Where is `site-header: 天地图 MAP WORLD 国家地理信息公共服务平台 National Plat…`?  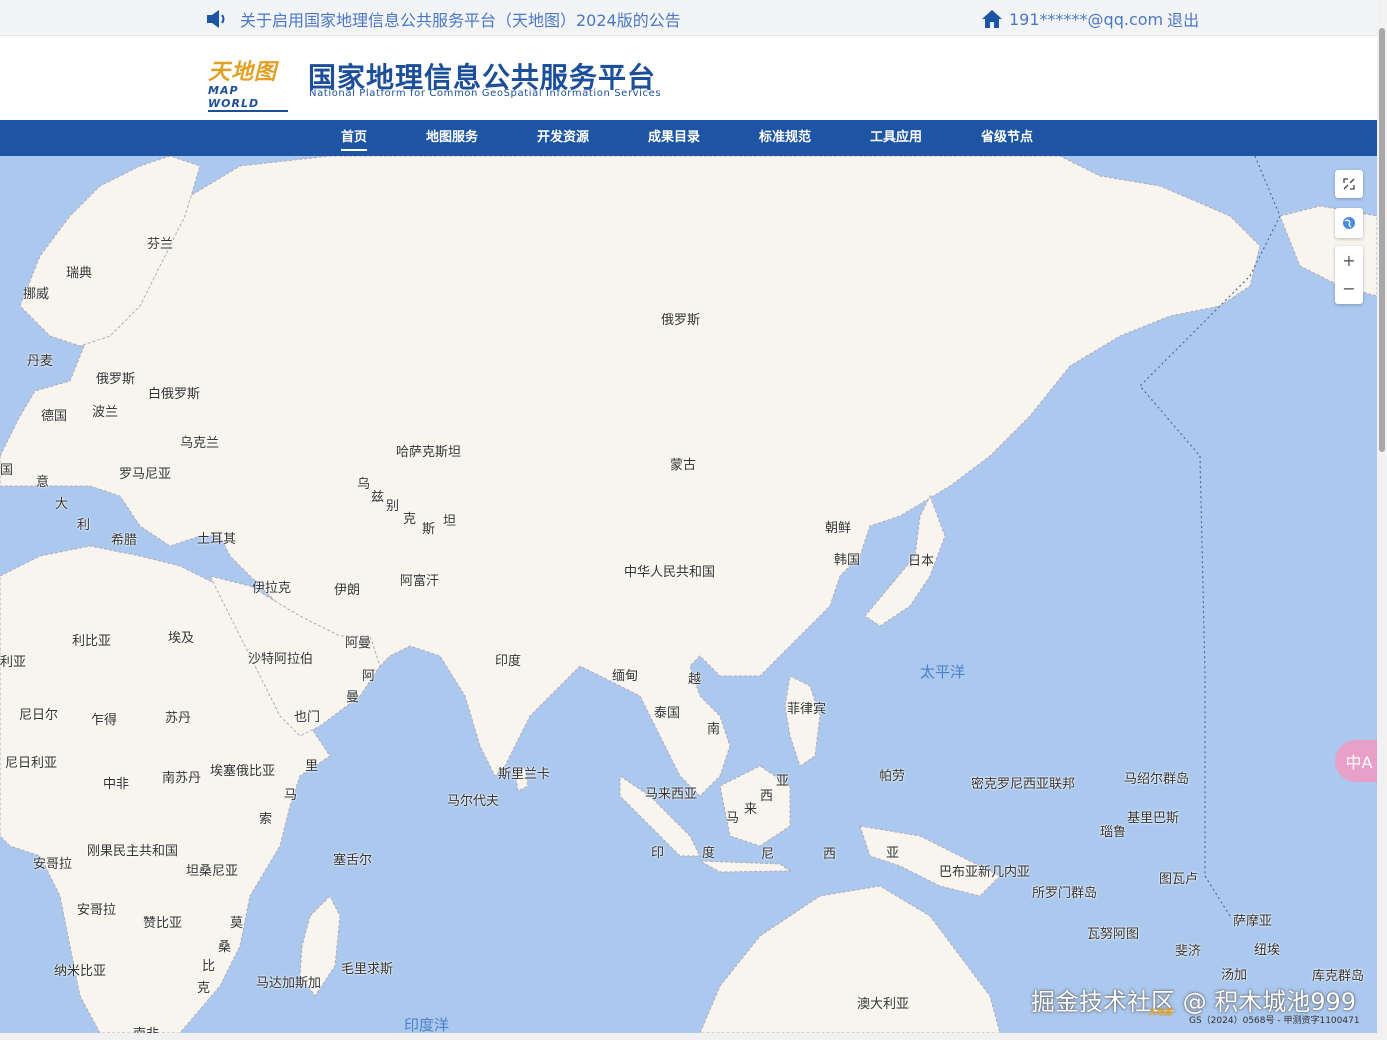 site-header: 天地图 MAP WORLD 国家地理信息公共服务平台 National Plat… is located at coordinates (688, 78).